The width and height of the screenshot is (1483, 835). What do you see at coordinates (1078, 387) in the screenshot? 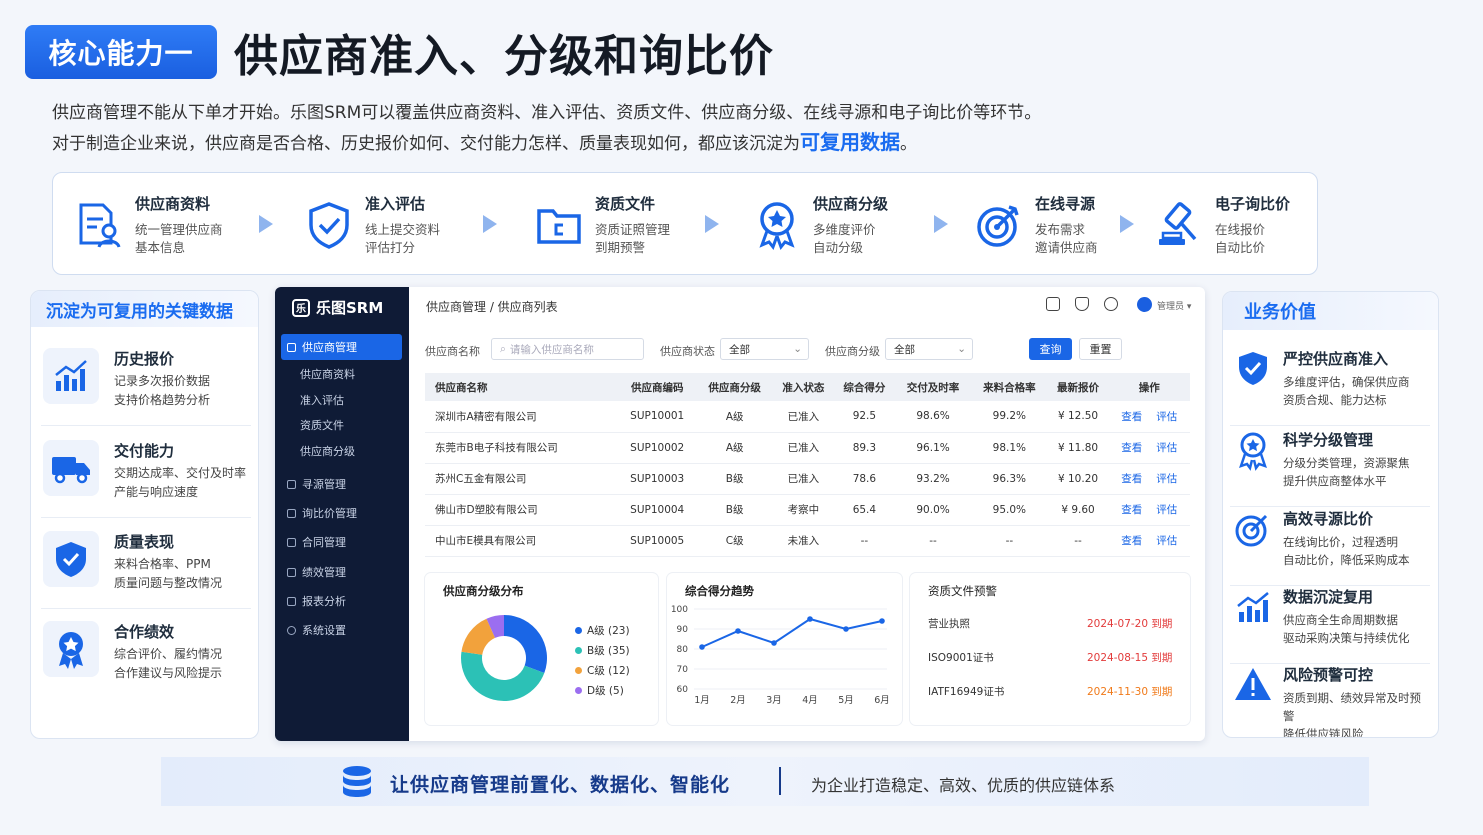
I see `column-header: 最新报价` at bounding box center [1078, 387].